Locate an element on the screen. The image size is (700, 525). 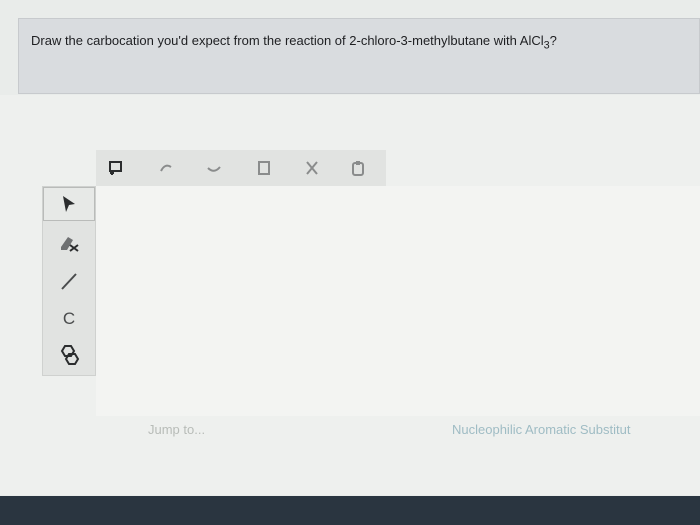
next-topic-link: Nucleophilic Aromatic Substitut is located at coordinates (541, 429).